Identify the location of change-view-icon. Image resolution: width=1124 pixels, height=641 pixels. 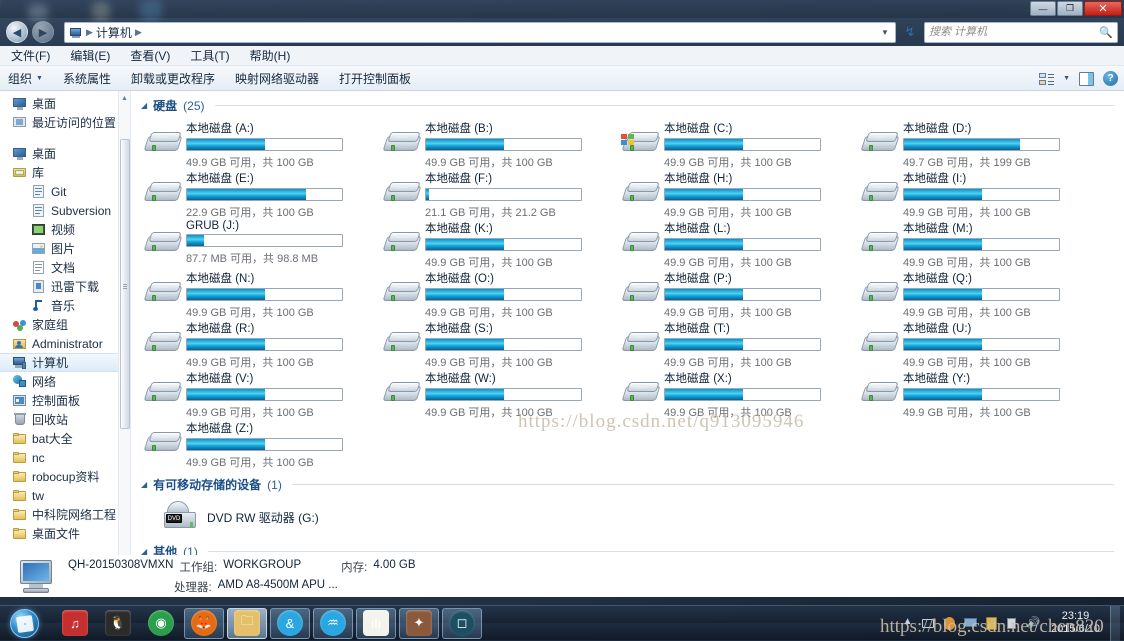
(1046, 79).